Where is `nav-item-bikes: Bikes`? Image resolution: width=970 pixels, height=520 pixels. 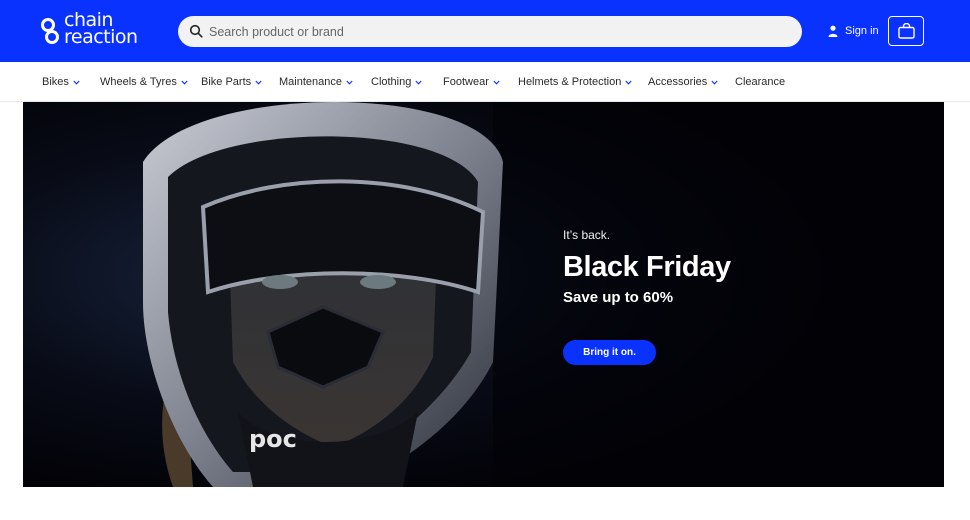 nav-item-bikes: Bikes is located at coordinates (61, 82).